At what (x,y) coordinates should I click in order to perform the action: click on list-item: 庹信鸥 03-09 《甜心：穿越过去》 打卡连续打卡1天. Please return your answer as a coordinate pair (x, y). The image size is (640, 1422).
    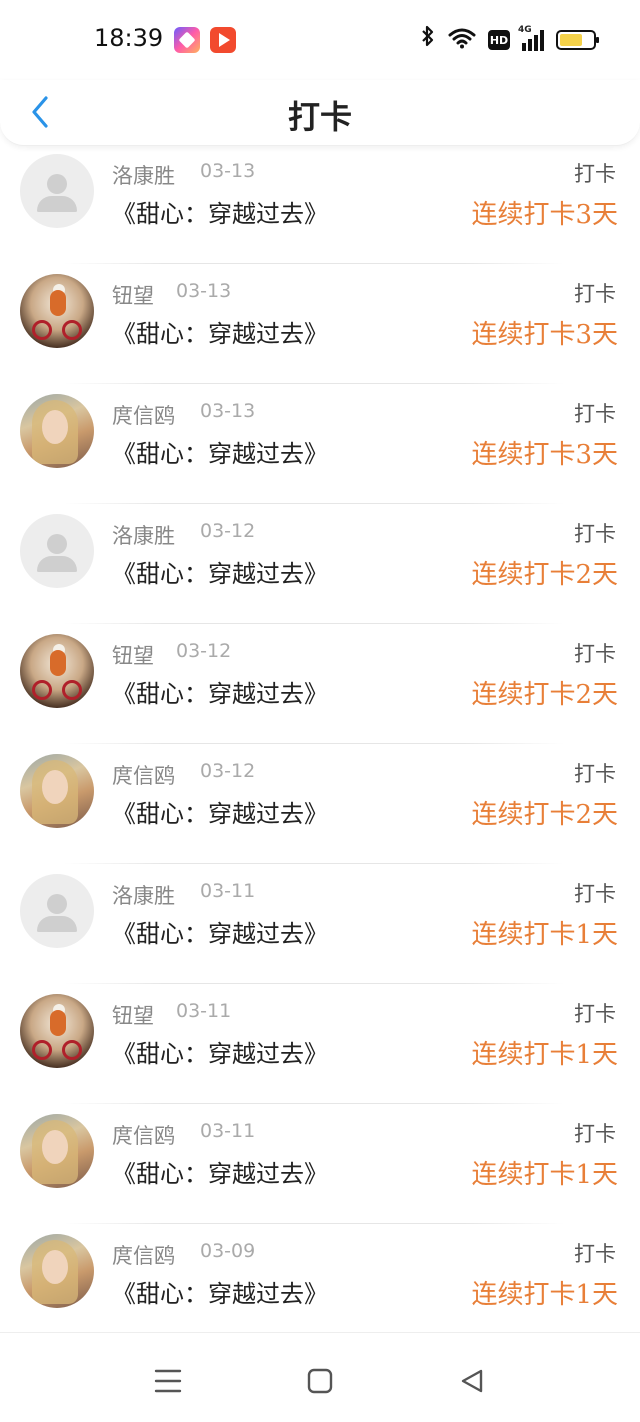
    Looking at the image, I should click on (320, 1278).